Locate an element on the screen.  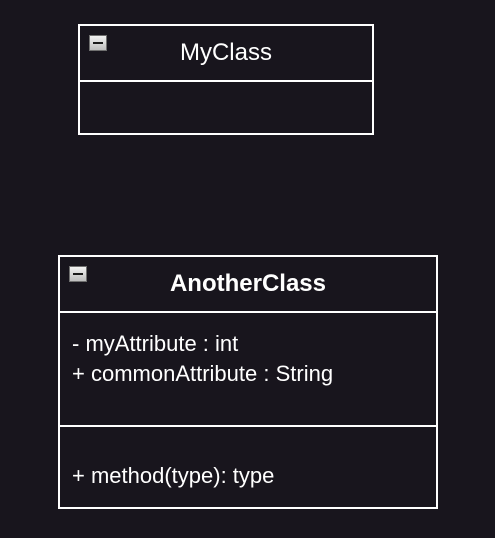
class-myclass: MyClass is located at coordinates (226, 79).